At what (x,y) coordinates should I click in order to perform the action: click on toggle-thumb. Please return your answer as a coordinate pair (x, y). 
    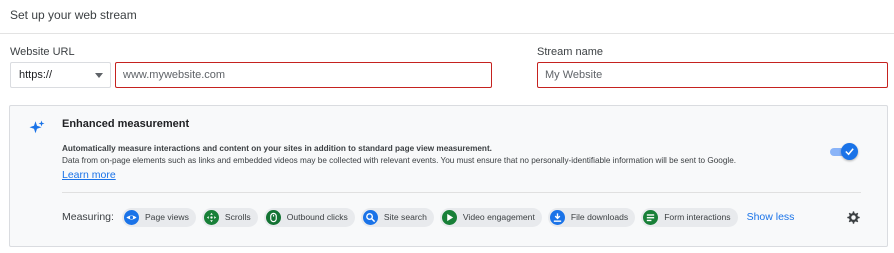
    Looking at the image, I should click on (849, 151).